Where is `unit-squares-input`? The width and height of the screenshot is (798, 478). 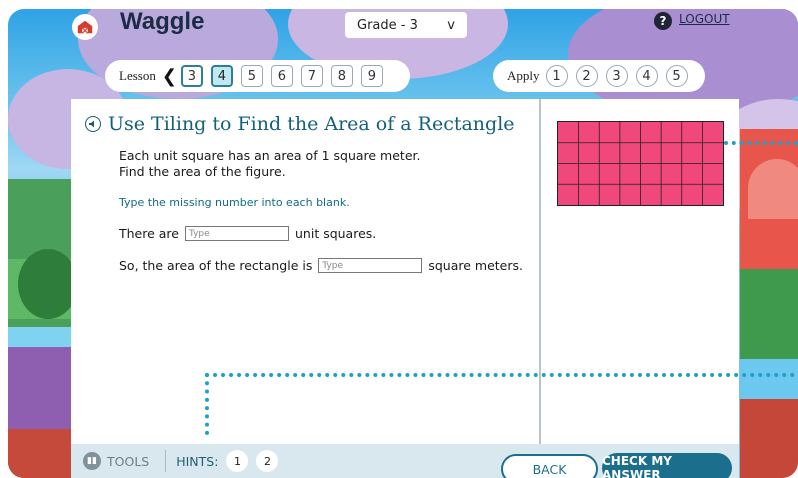 unit-squares-input is located at coordinates (237, 233).